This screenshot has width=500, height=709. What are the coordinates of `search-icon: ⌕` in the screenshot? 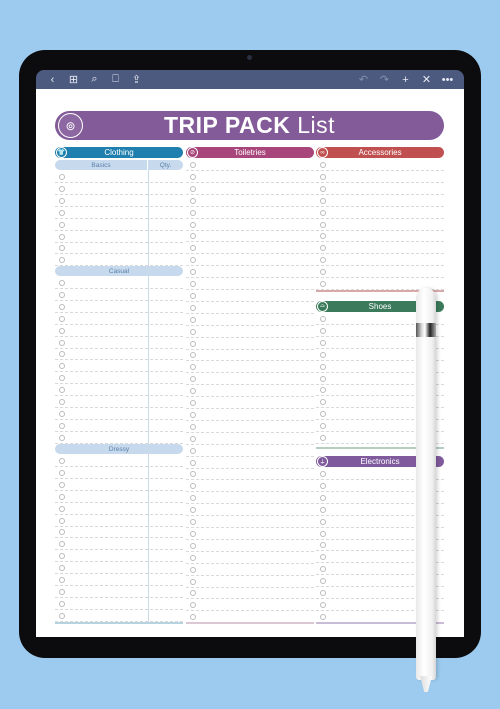 It's located at (94, 79).